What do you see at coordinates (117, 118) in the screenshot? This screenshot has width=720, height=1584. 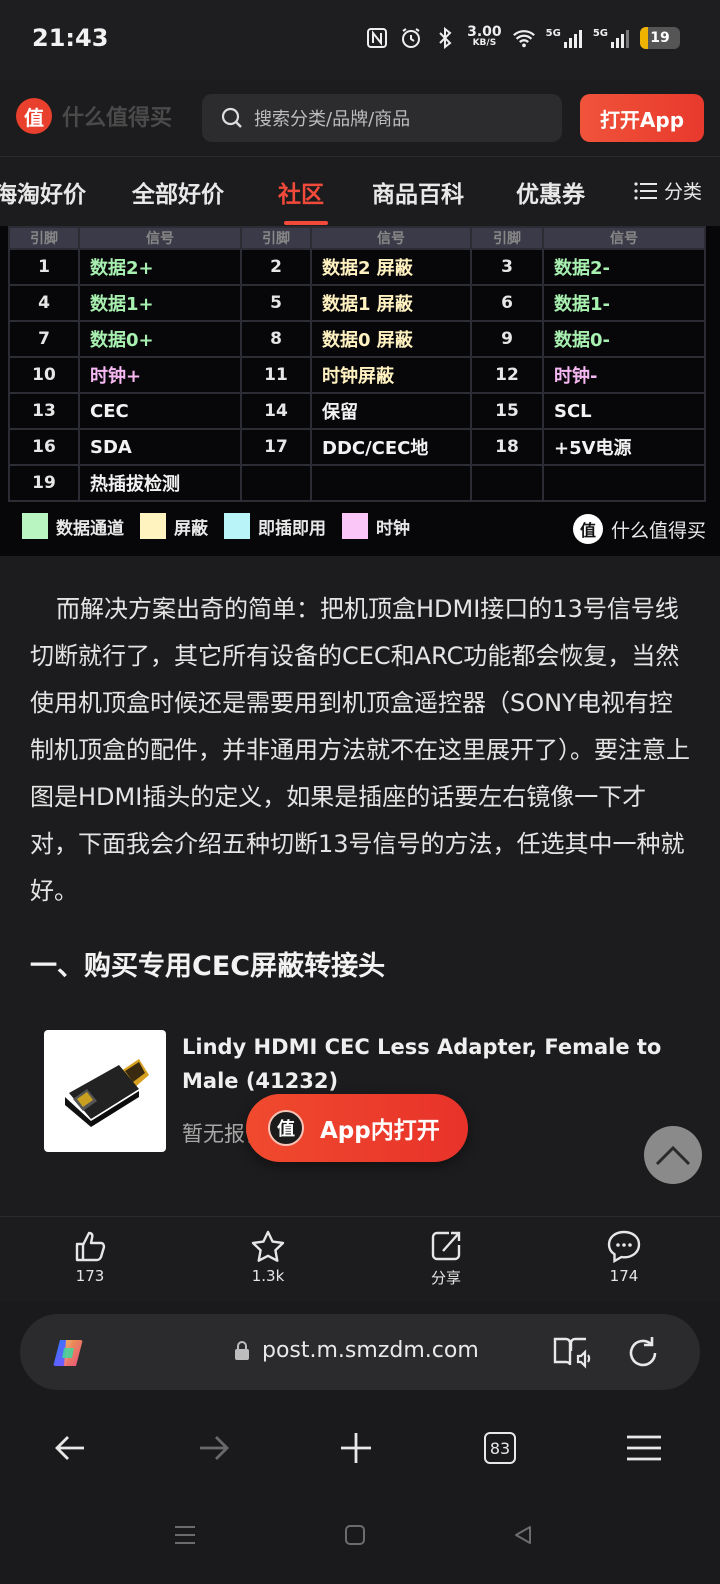 I see `logo-text: 什么值得买` at bounding box center [117, 118].